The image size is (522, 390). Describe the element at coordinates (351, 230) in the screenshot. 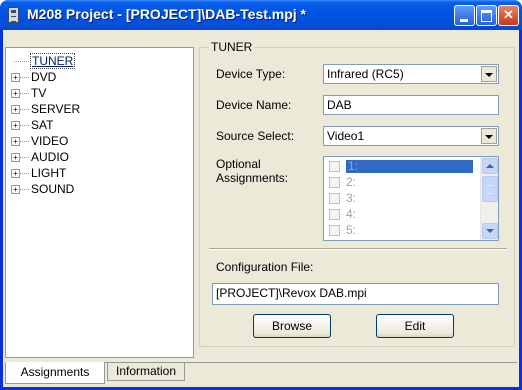

I see `list-item-label: 5:` at that location.